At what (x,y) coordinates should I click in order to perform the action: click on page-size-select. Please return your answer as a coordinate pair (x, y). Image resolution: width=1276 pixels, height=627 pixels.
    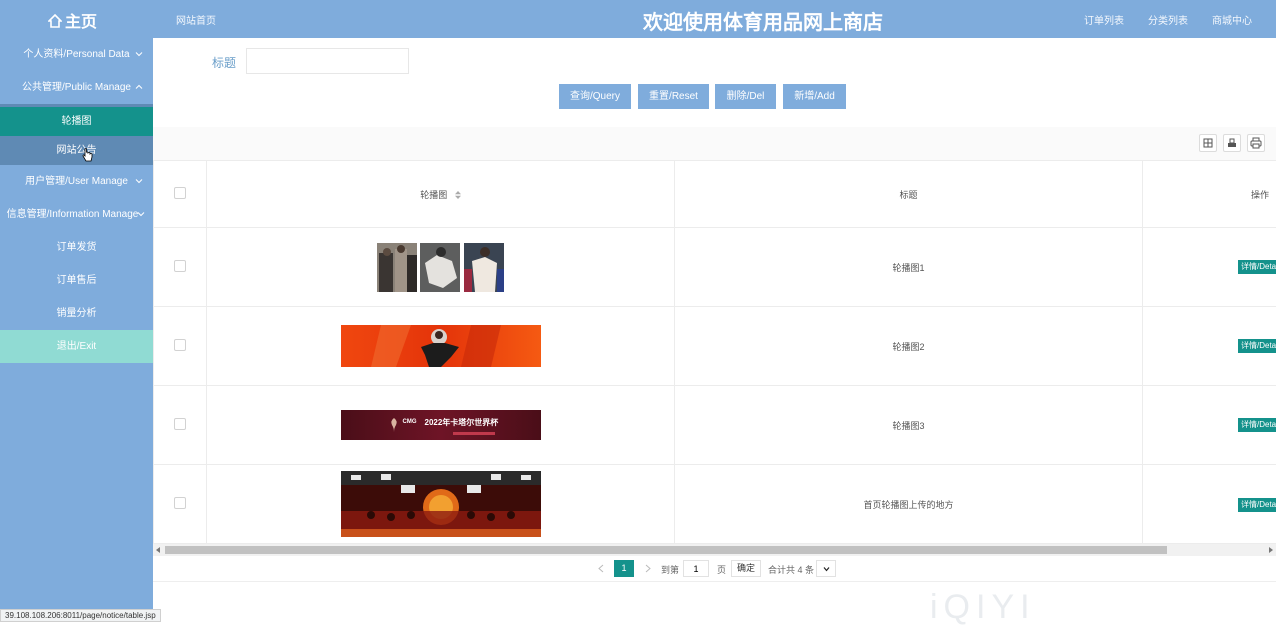
    Looking at the image, I should click on (826, 568).